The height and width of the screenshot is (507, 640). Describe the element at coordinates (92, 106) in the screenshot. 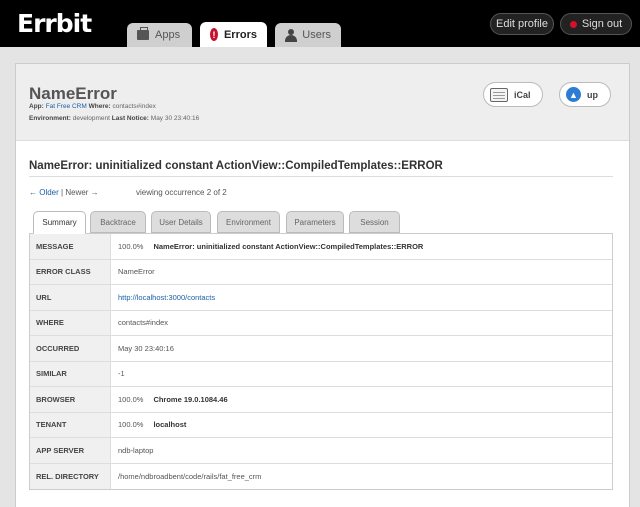

I see `problem-meta-app: App: Fat Free CRM Where: contacts#index` at that location.